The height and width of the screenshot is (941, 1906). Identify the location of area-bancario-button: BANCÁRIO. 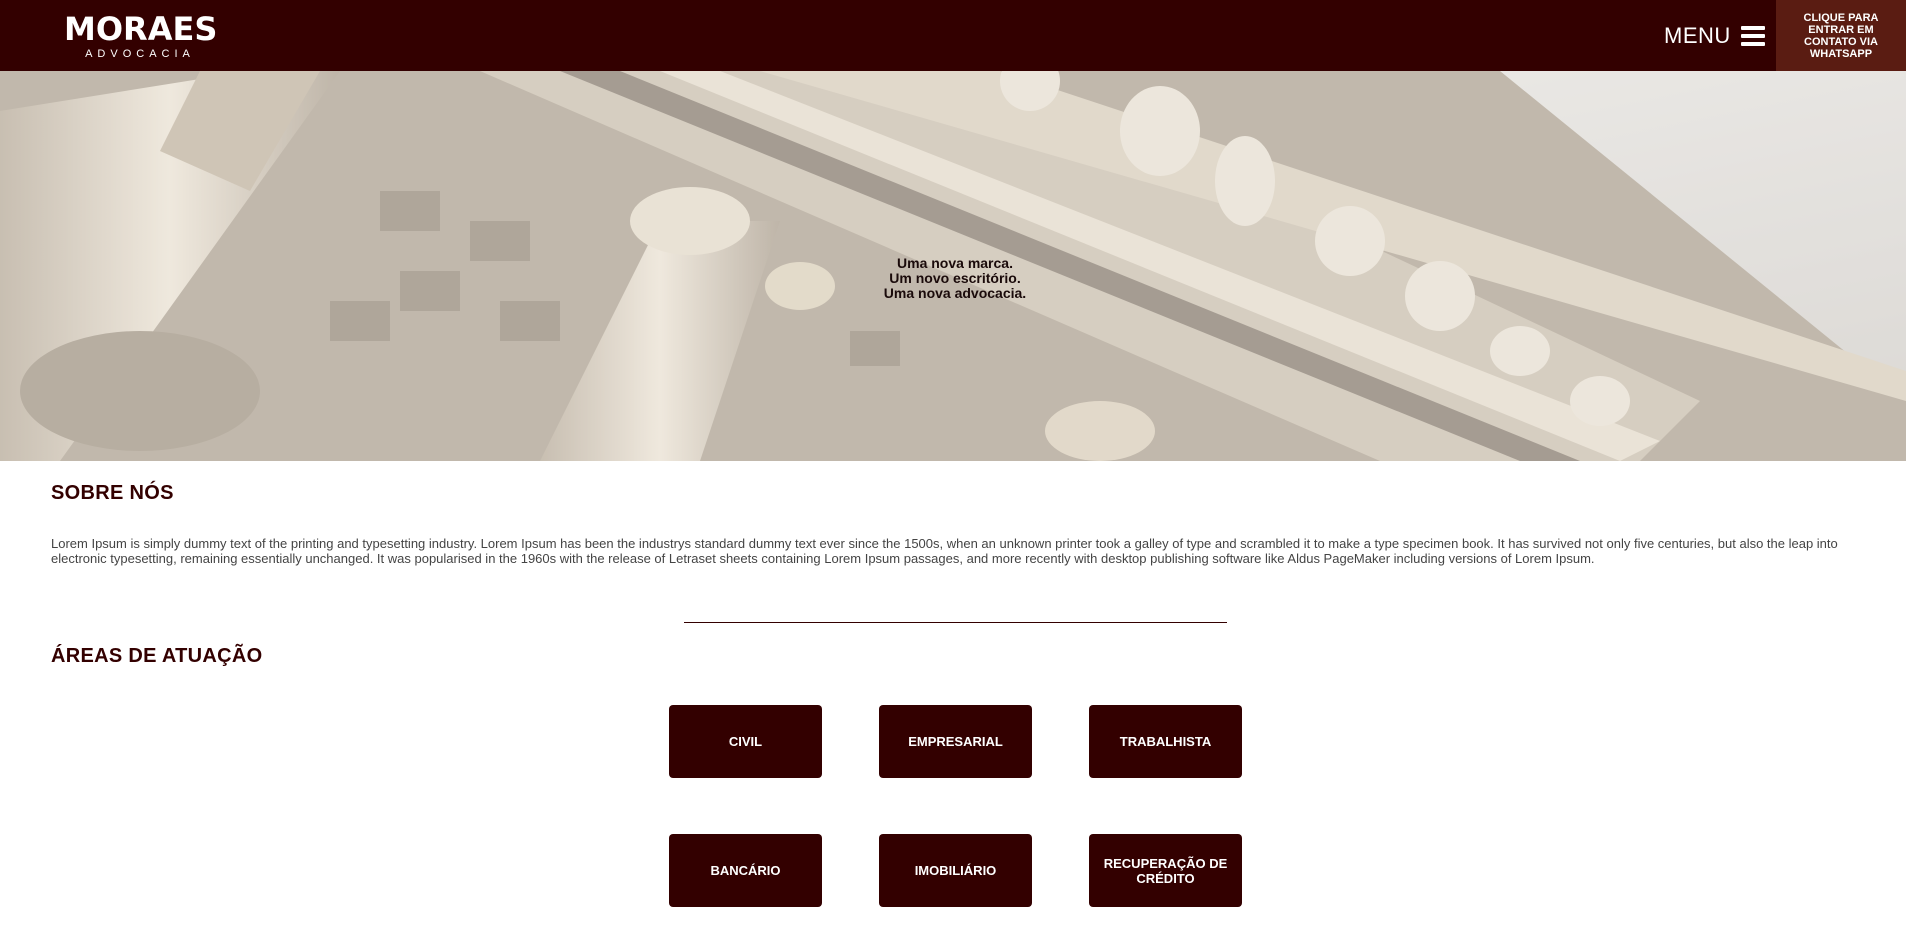
(745, 870).